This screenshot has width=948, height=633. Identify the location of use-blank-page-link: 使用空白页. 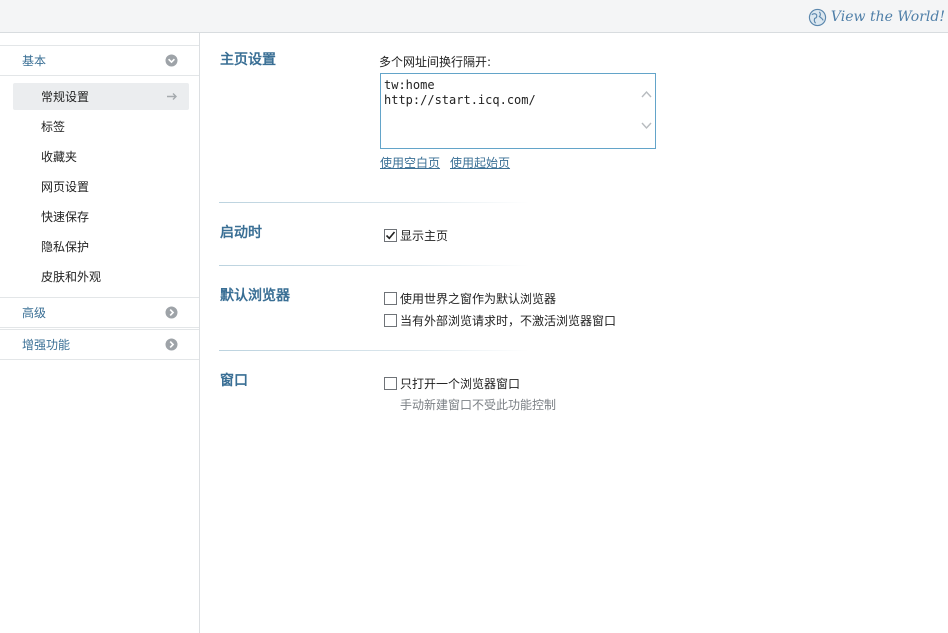
(410, 162).